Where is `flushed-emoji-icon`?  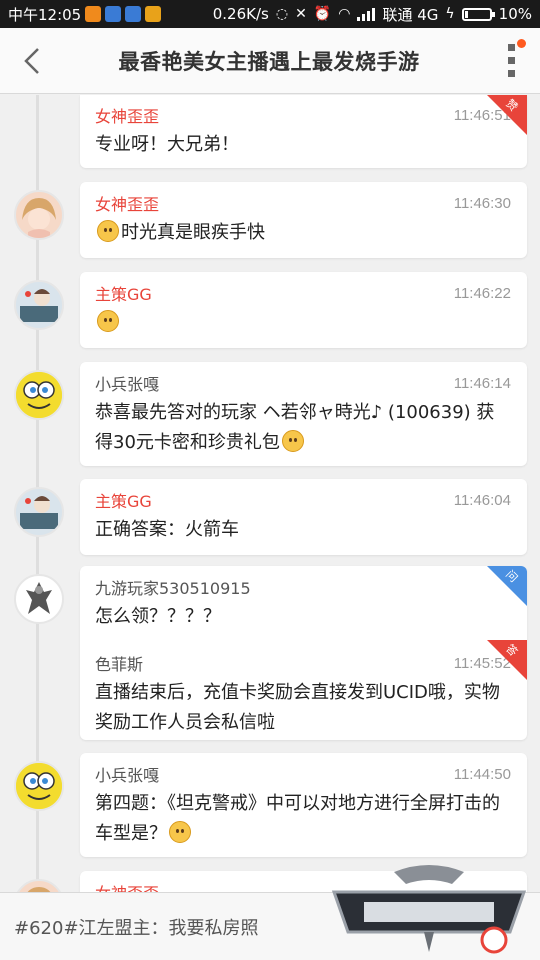 flushed-emoji-icon is located at coordinates (108, 231).